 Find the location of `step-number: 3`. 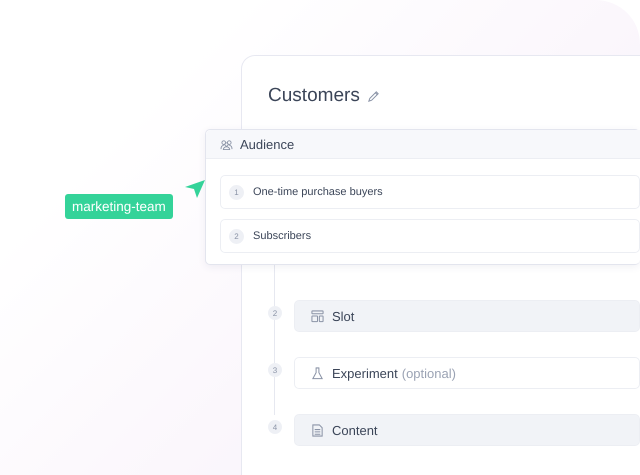

step-number: 3 is located at coordinates (275, 370).